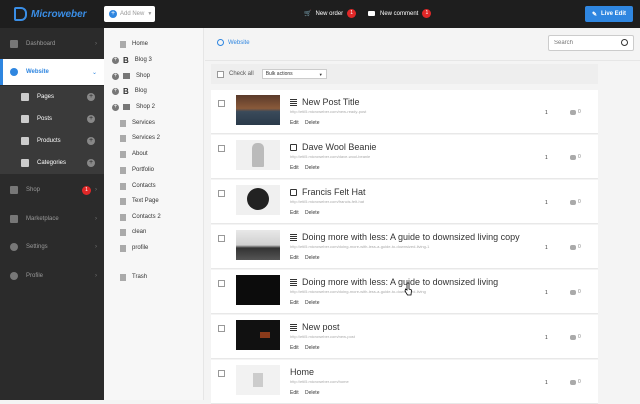 This screenshot has width=640, height=404. What do you see at coordinates (132, 60) in the screenshot?
I see `tree-item: + B Blog 3` at bounding box center [132, 60].